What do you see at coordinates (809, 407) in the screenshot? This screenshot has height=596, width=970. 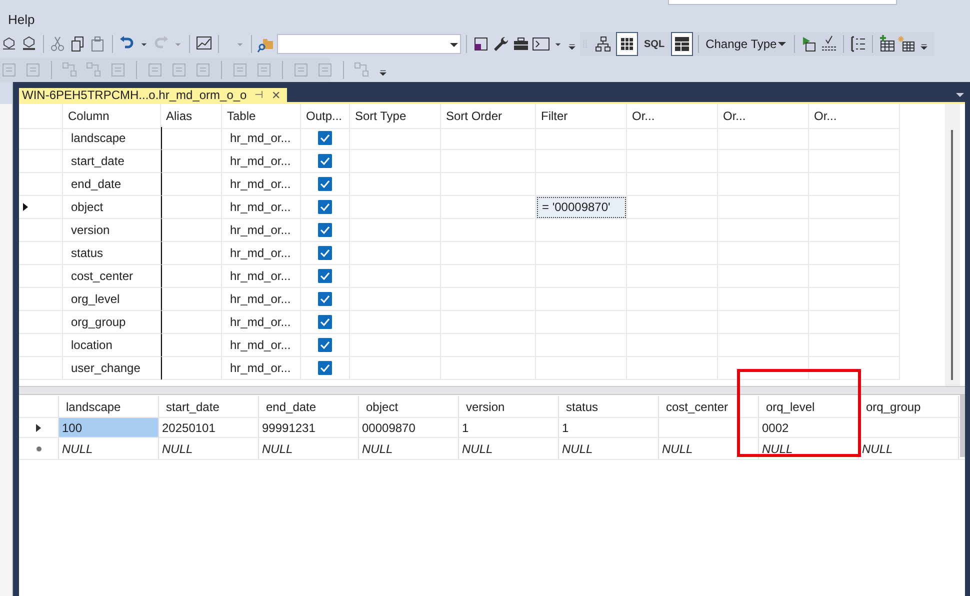 I see `column-header: orq_level` at bounding box center [809, 407].